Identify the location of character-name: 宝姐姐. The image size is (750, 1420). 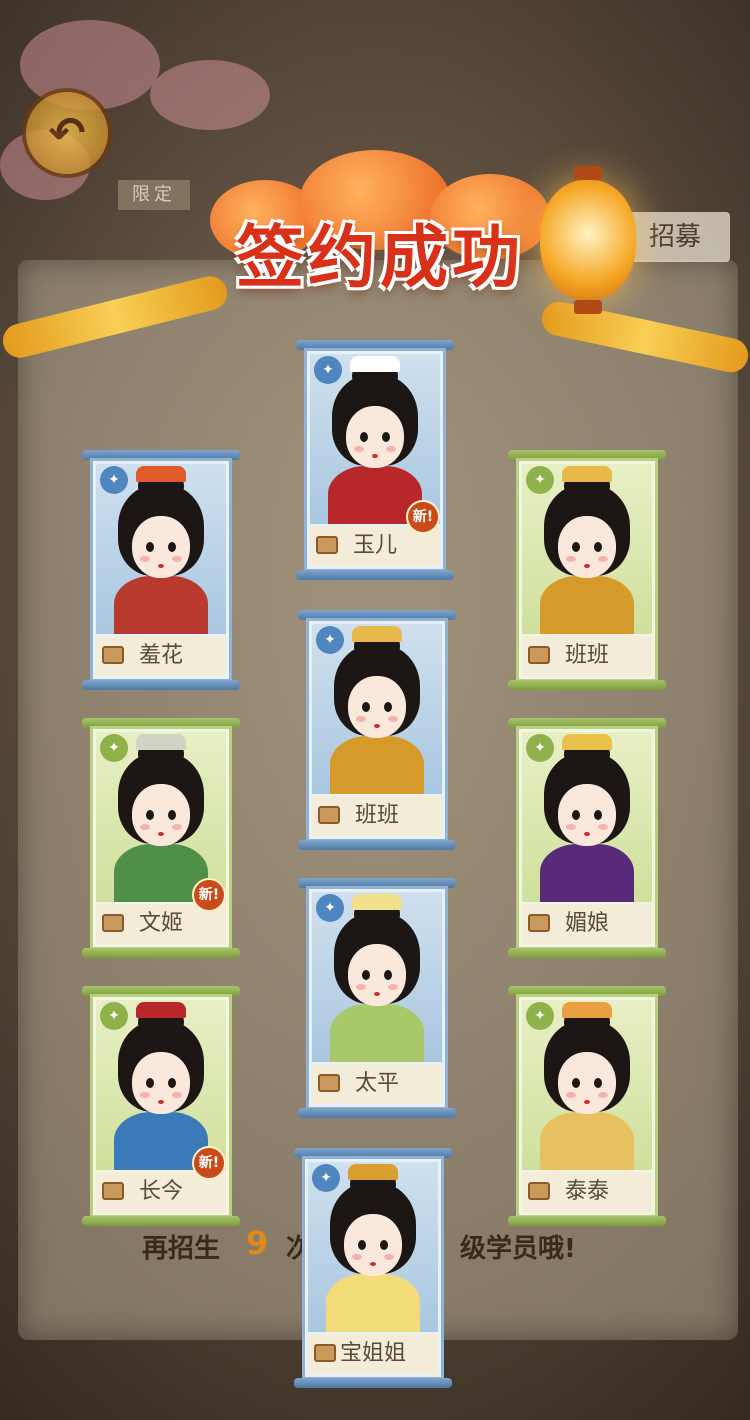
(372, 1353).